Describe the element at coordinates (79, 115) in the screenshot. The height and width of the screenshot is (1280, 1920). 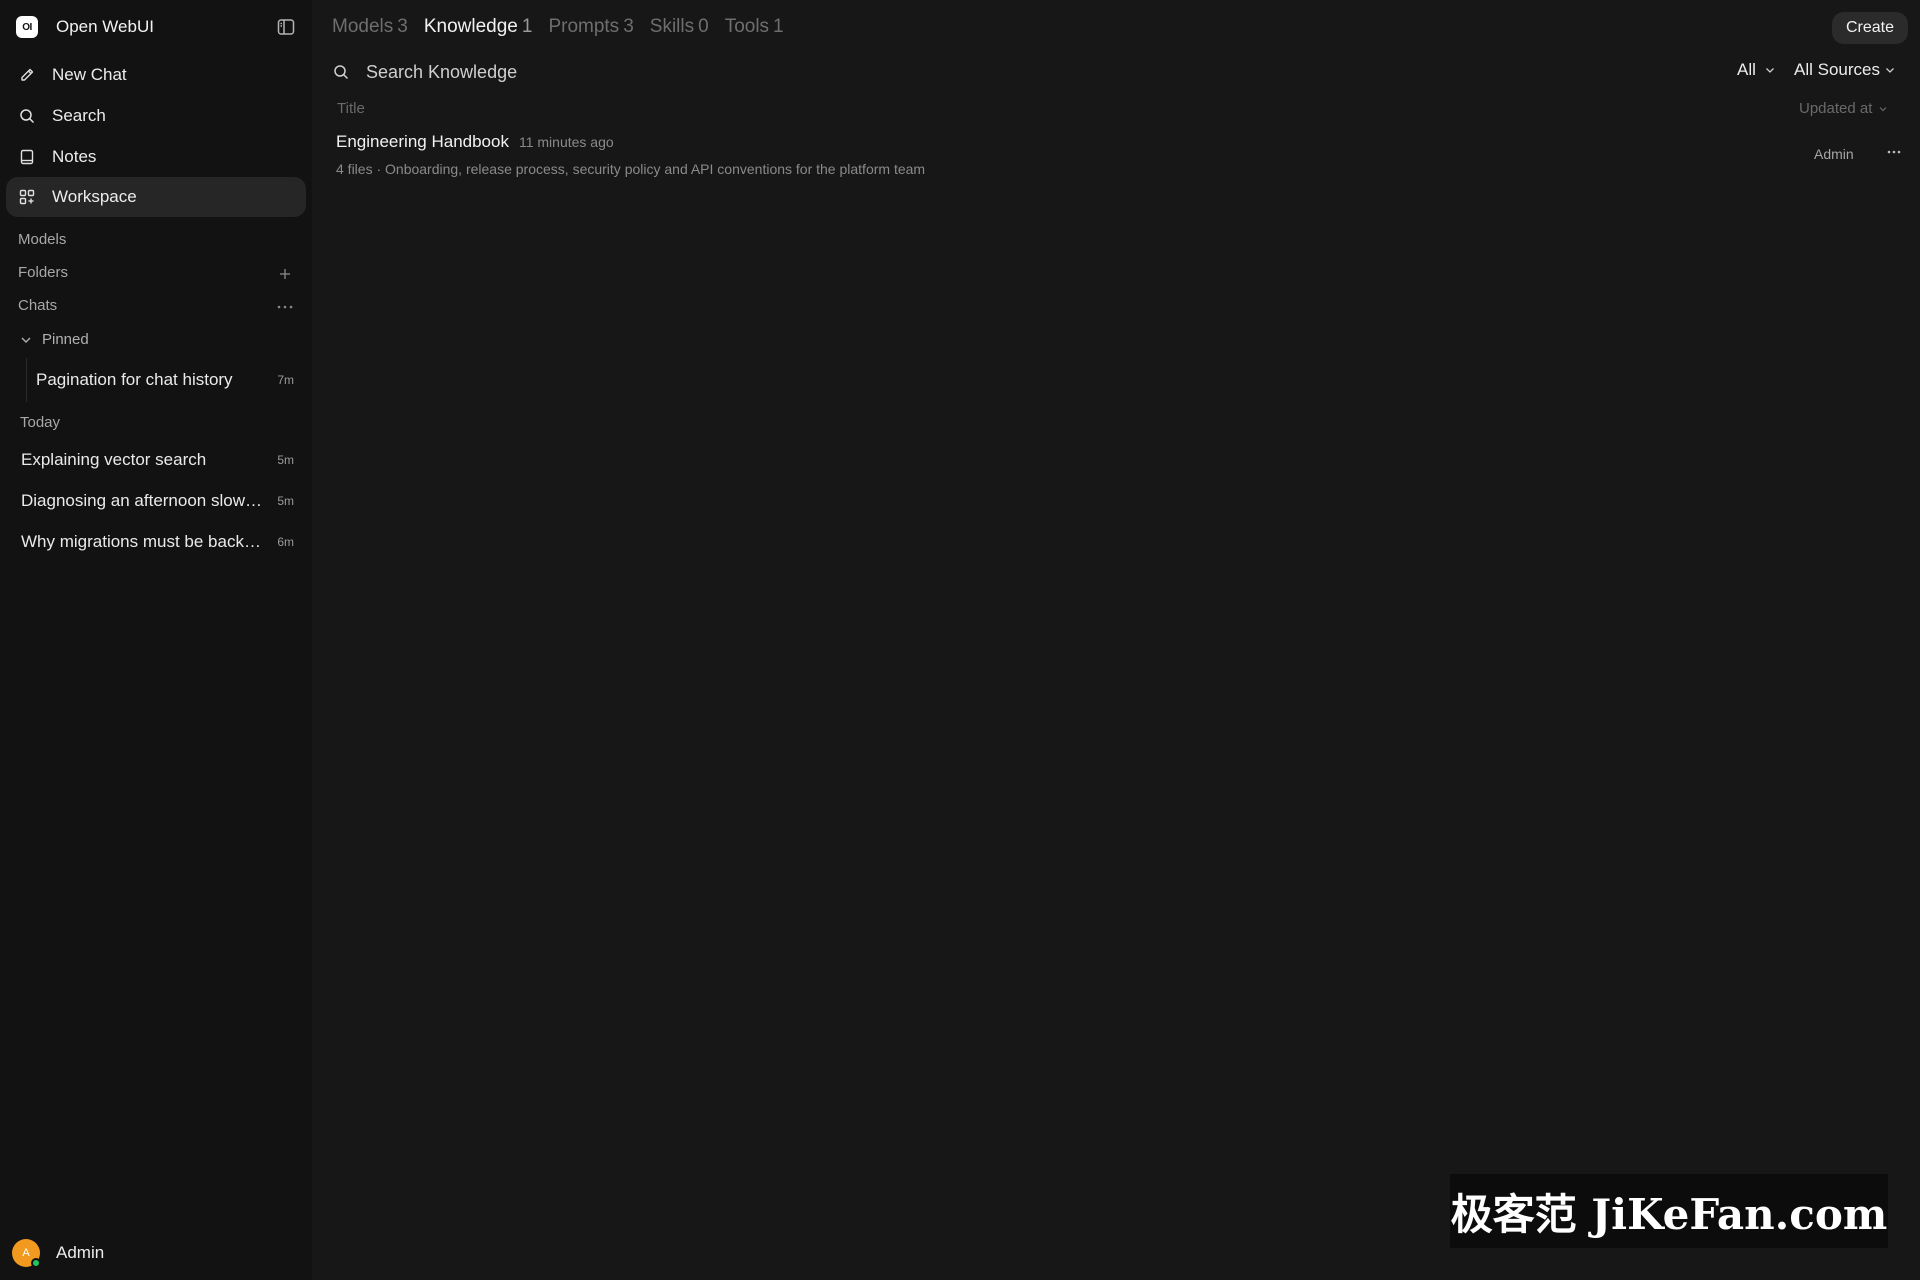
I see `nav-label: Search` at that location.